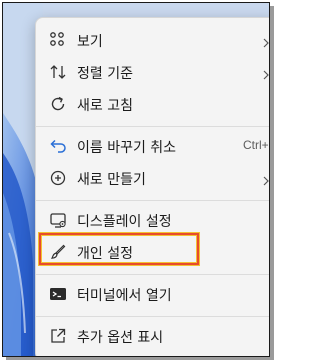  I want to click on menu-item-sort-by: 정렬 기준, so click(154, 72).